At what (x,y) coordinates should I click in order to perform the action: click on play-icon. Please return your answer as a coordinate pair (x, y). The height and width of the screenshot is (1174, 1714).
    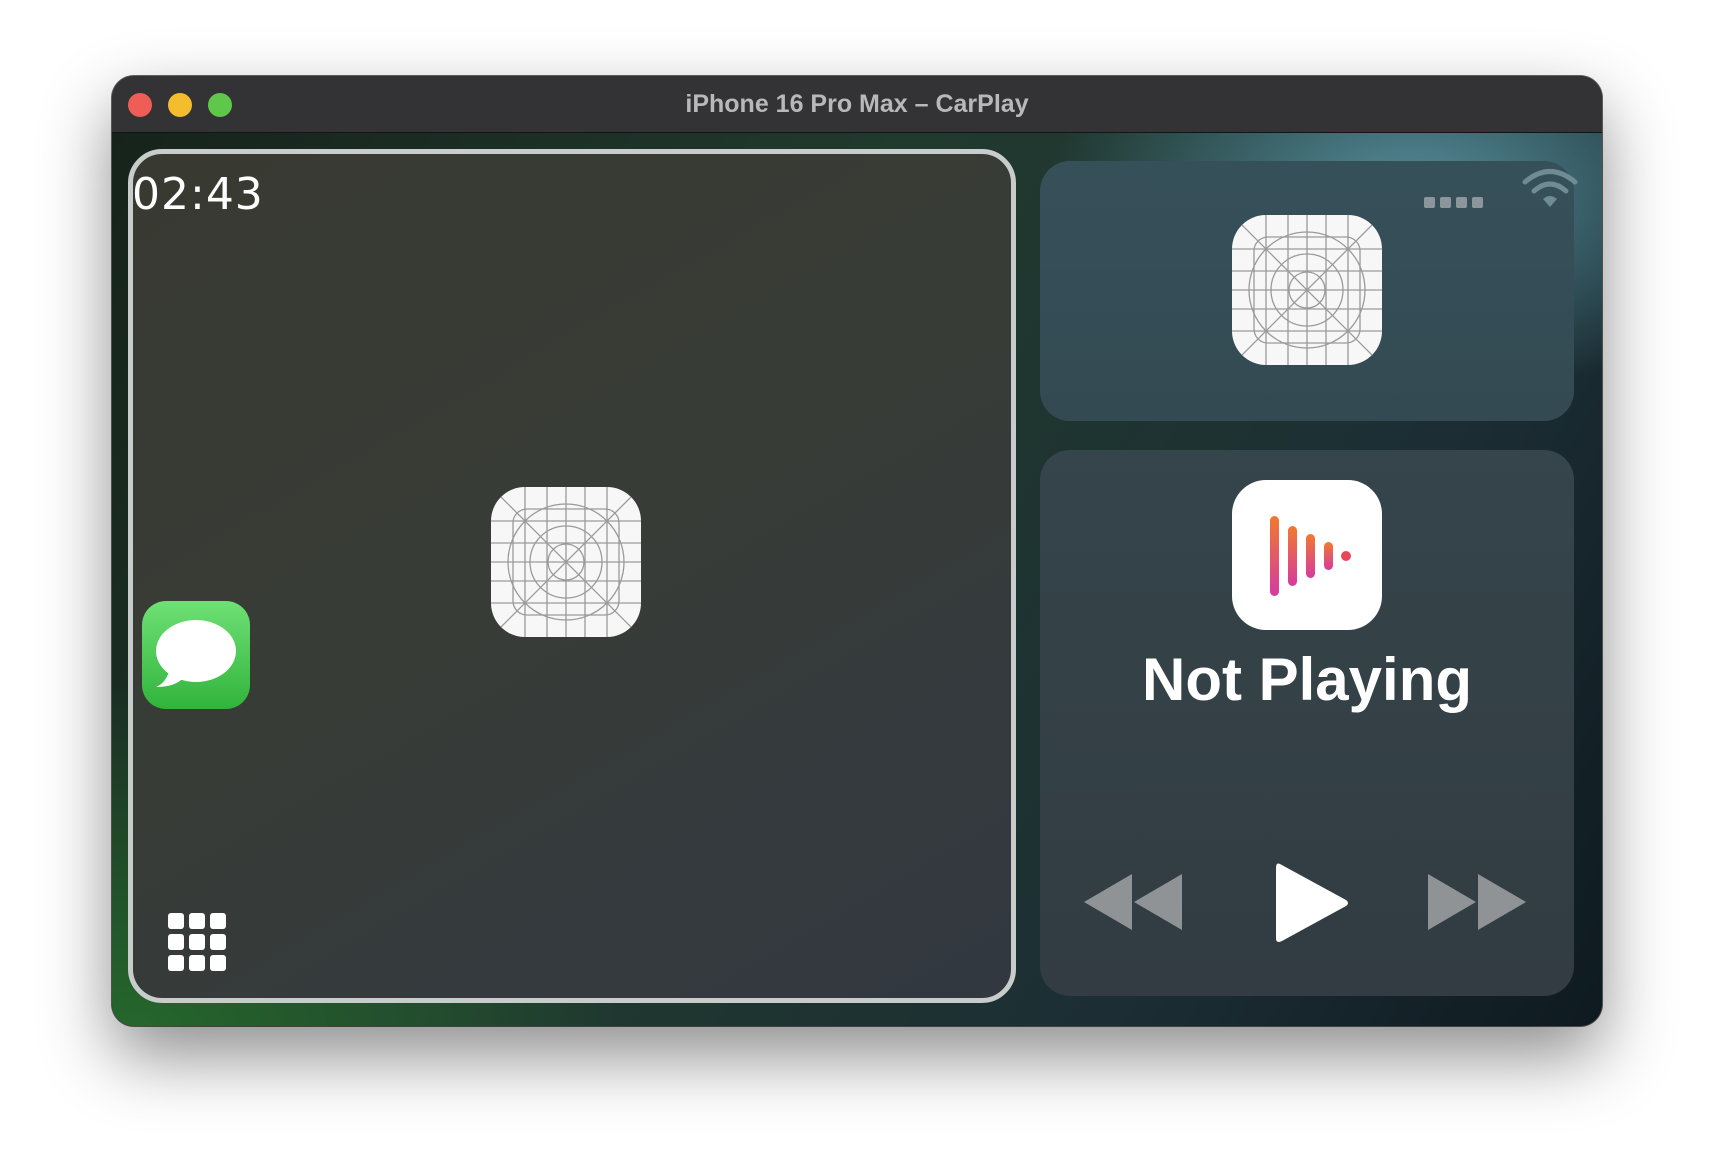
    Looking at the image, I should click on (1312, 902).